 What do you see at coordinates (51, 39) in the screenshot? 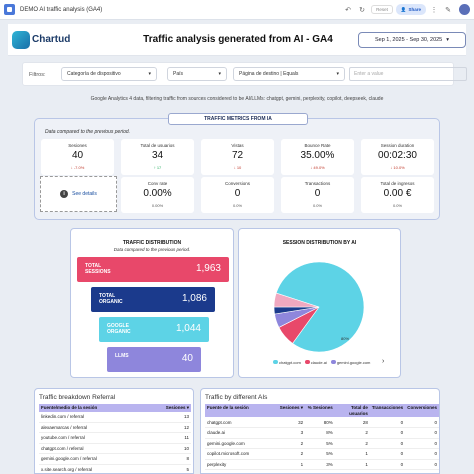
I see `logo-text: Chartud` at bounding box center [51, 39].